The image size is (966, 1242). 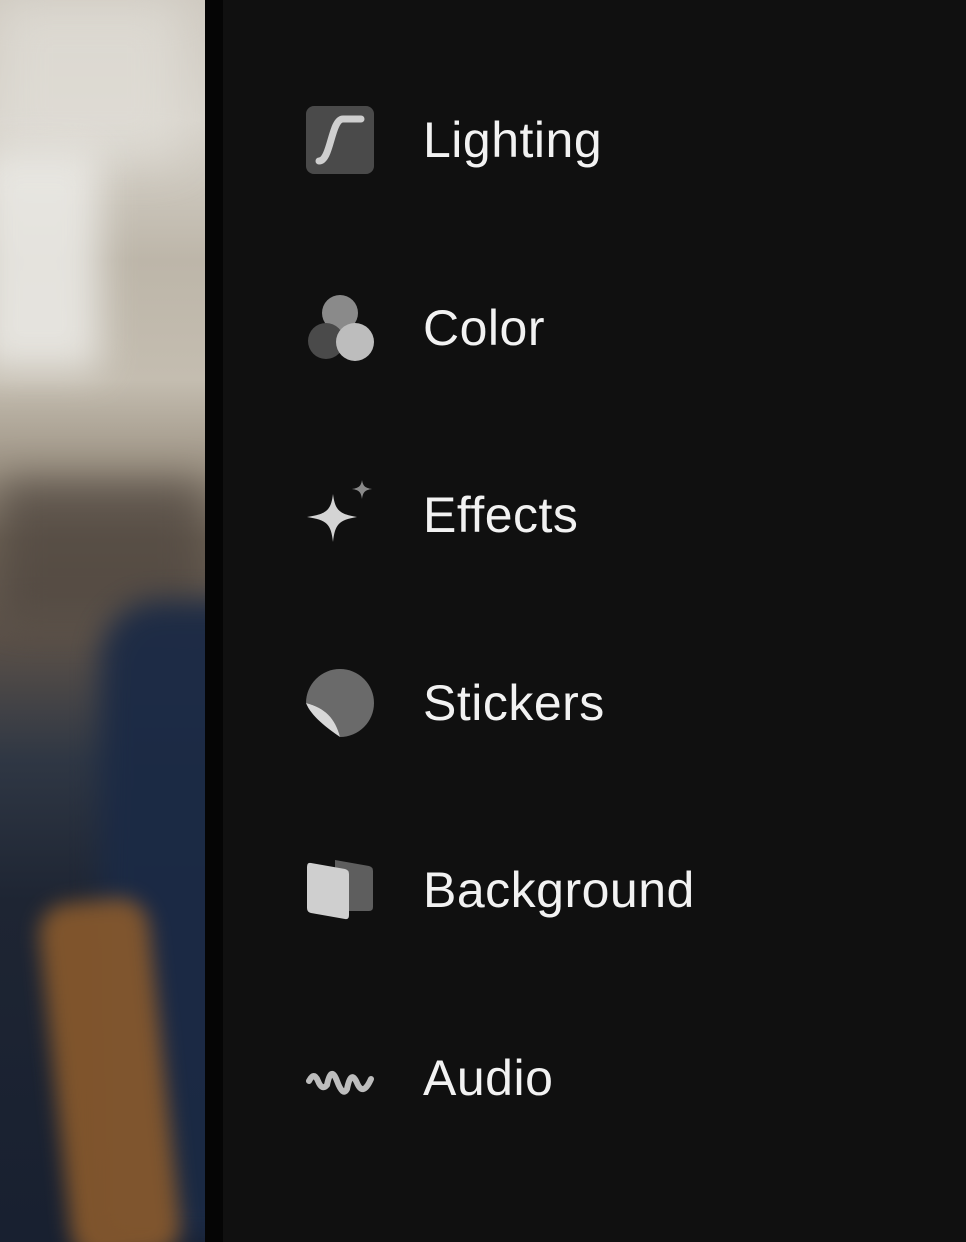 What do you see at coordinates (340, 703) in the screenshot?
I see `sticker-peel-icon` at bounding box center [340, 703].